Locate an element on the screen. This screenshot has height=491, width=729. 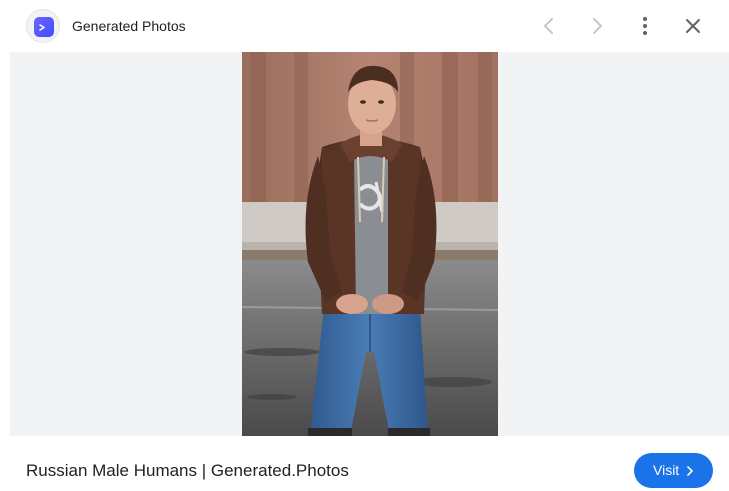
previous-button is located at coordinates (549, 26).